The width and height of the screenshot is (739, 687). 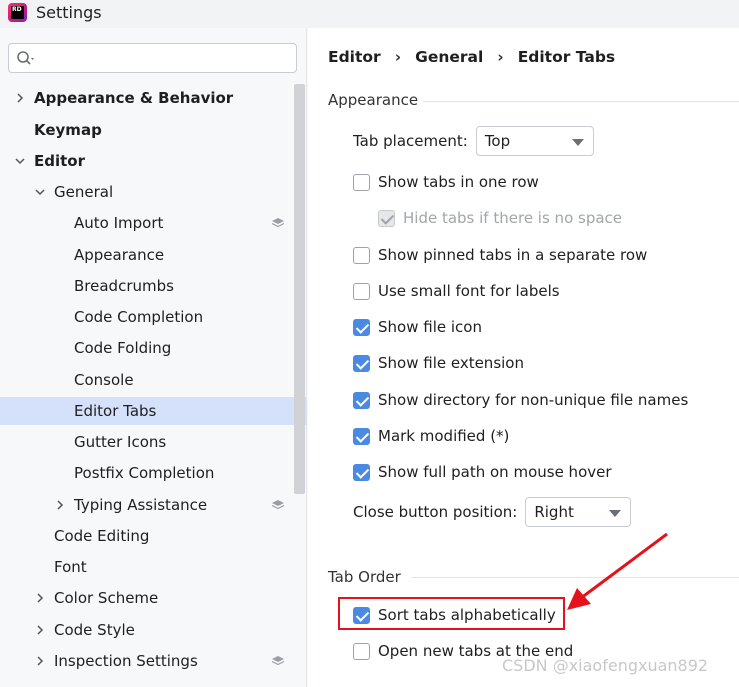 What do you see at coordinates (469, 291) in the screenshot?
I see `option-label: Use small font for labels` at bounding box center [469, 291].